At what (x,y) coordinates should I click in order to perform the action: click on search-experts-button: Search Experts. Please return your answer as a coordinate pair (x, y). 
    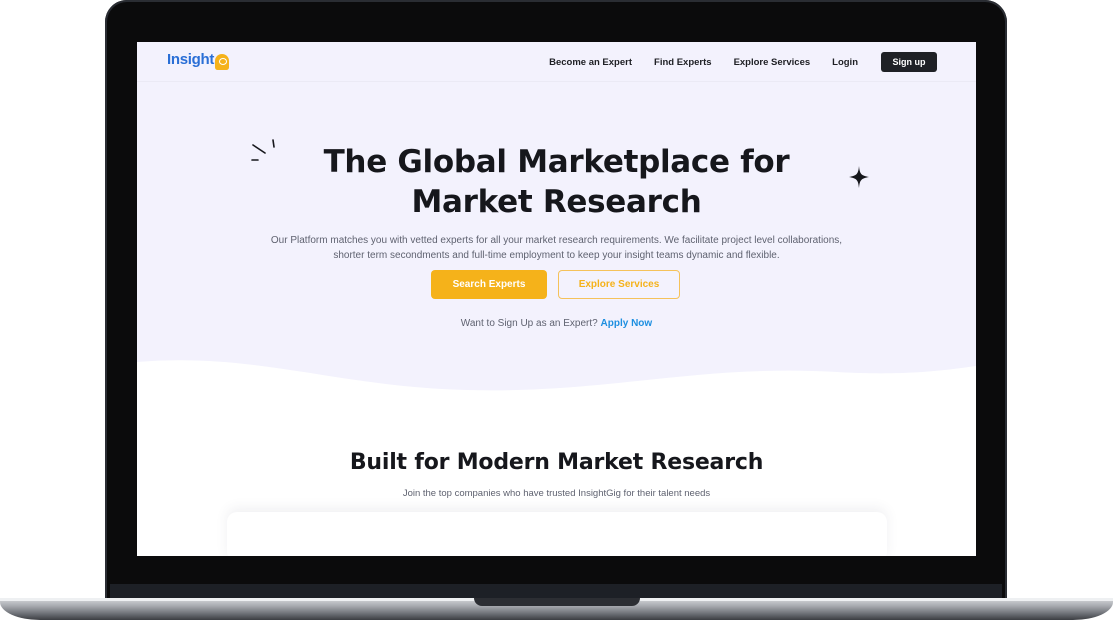
    Looking at the image, I should click on (489, 284).